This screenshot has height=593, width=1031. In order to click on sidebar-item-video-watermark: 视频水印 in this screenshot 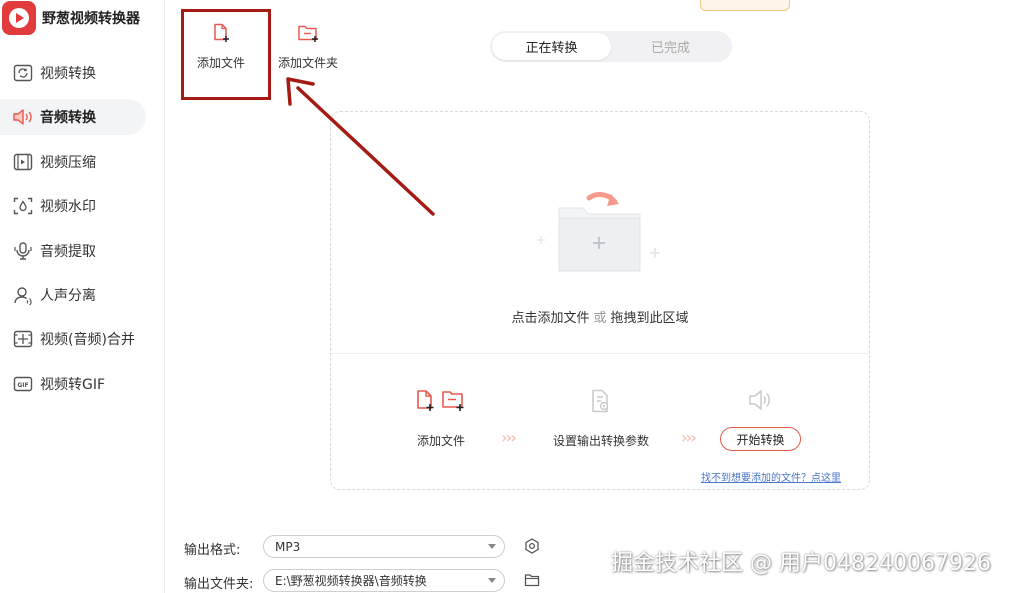, I will do `click(73, 206)`.